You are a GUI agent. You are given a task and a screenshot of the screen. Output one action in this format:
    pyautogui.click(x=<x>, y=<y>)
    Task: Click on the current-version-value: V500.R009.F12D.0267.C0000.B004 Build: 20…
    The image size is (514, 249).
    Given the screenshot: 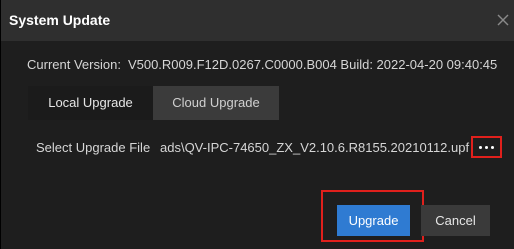 What is the action you would take?
    pyautogui.click(x=312, y=64)
    